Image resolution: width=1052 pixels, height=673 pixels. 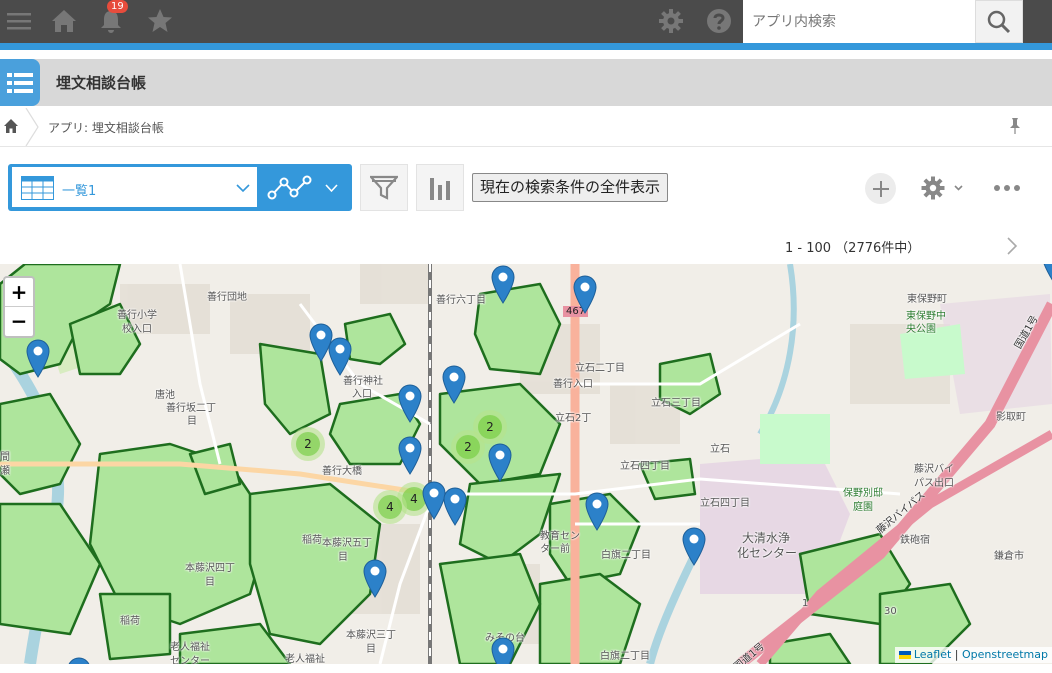 What do you see at coordinates (555, 549) in the screenshot?
I see `map-label: ター前` at bounding box center [555, 549].